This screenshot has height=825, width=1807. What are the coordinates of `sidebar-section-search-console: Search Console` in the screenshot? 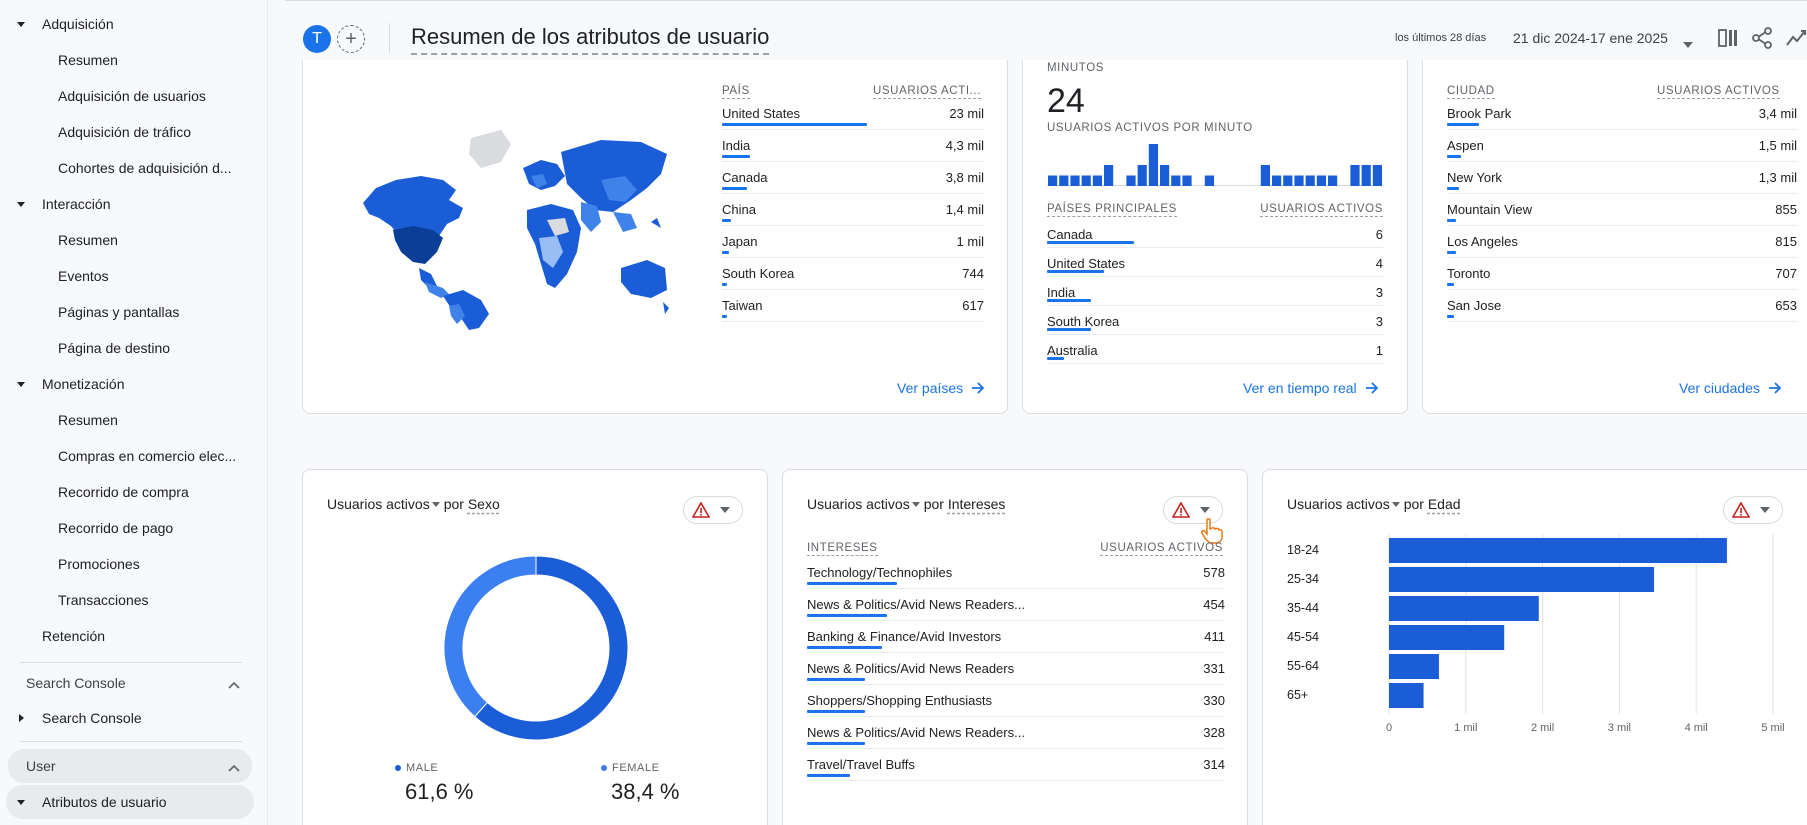 It's located at (130, 683).